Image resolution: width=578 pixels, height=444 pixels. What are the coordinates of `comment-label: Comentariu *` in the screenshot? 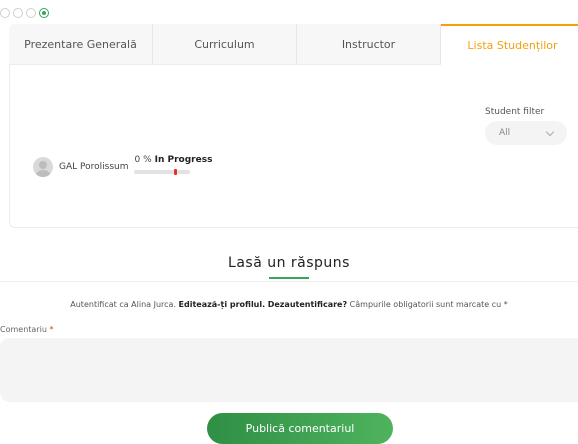 It's located at (26, 329).